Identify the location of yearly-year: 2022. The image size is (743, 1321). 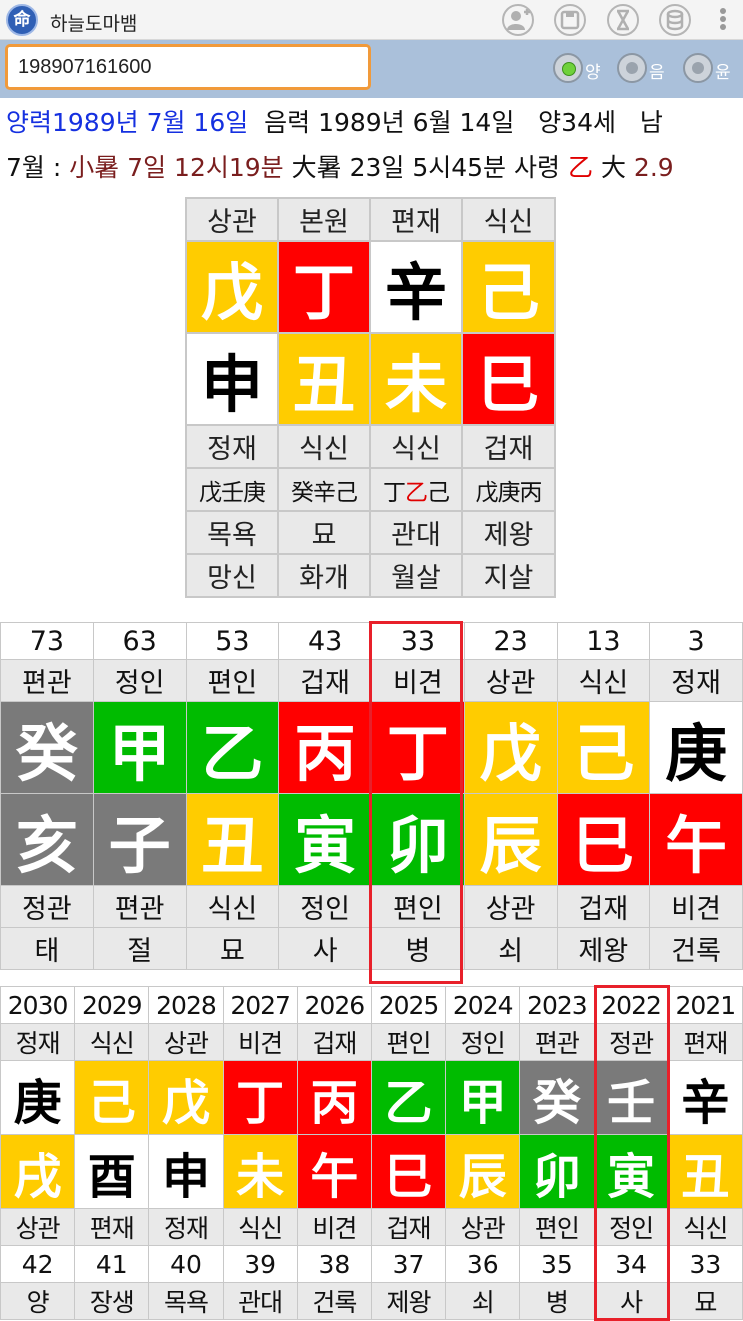
(631, 1005).